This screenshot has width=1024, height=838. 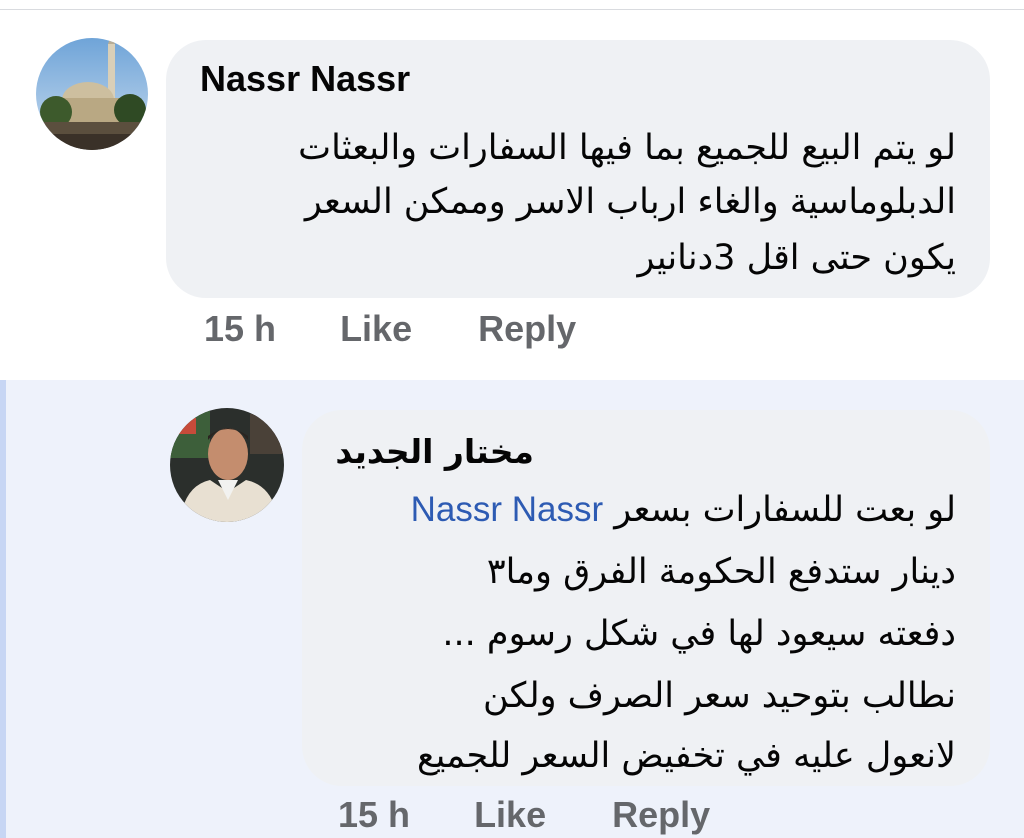 What do you see at coordinates (305, 79) in the screenshot?
I see `comment-author: Nassr Nassr` at bounding box center [305, 79].